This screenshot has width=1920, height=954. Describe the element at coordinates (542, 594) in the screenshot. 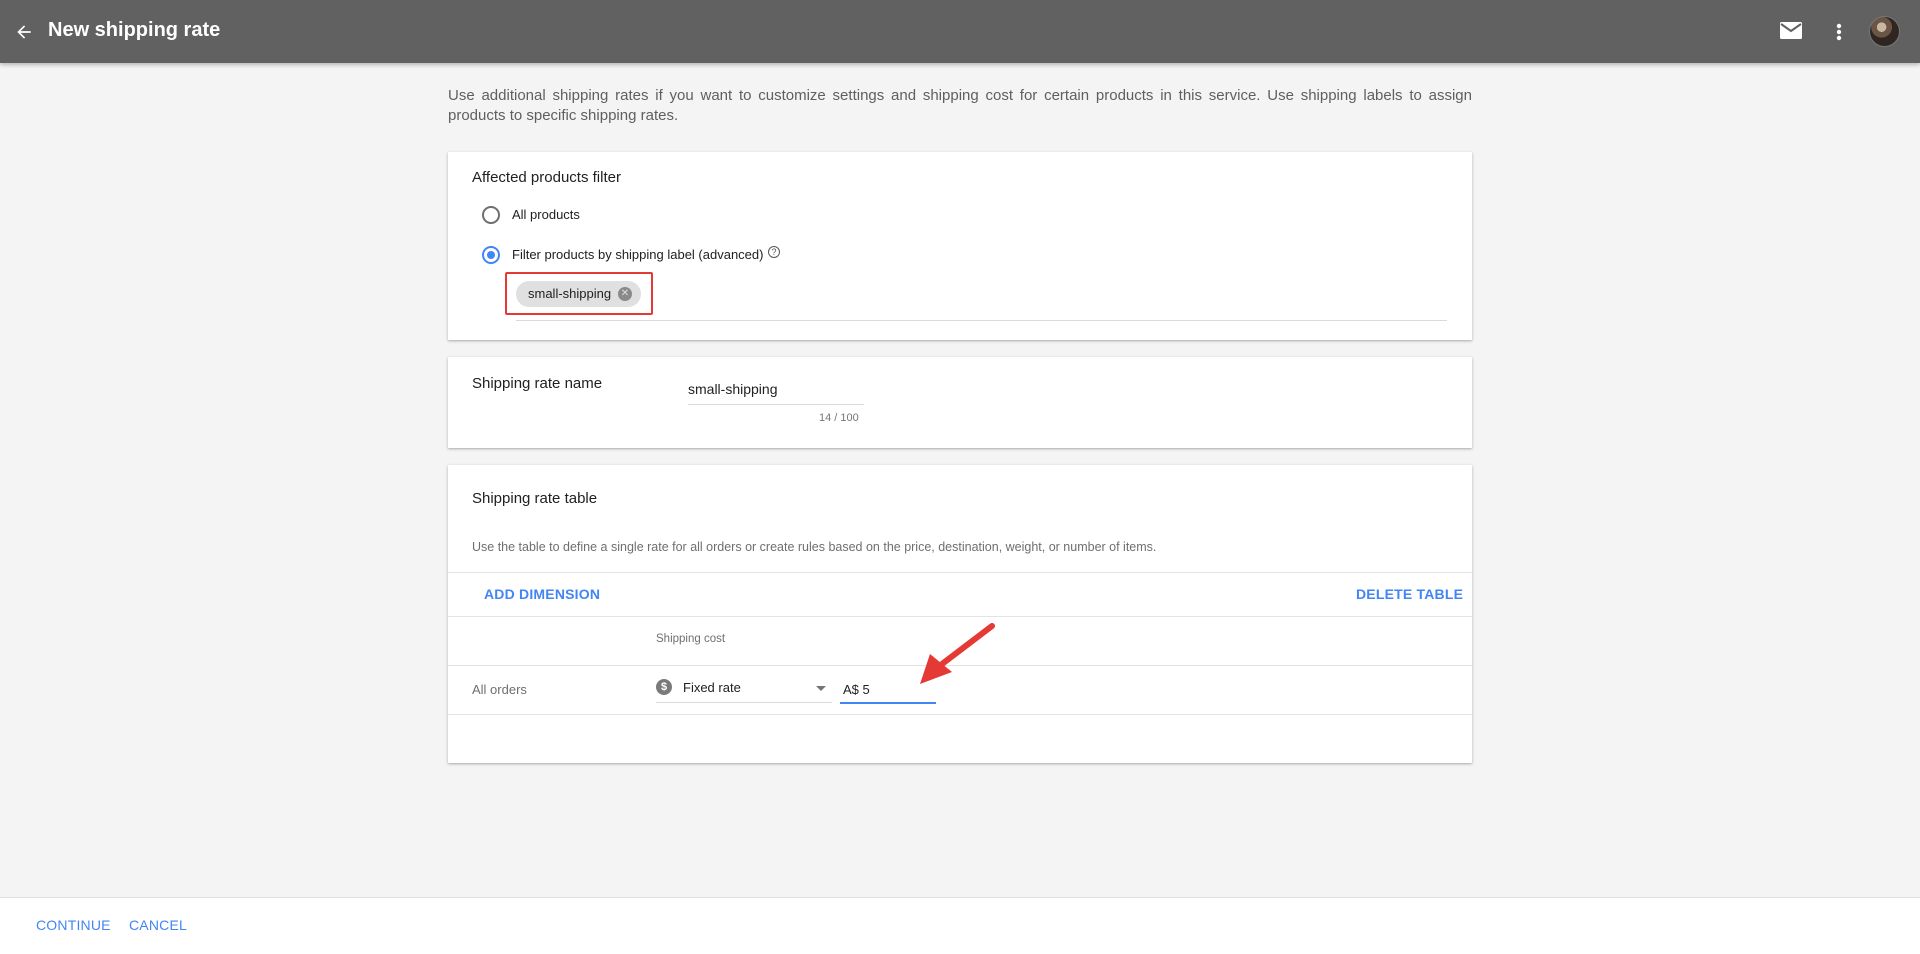

I see `add-dimension-button: ADD DIMENSION` at that location.